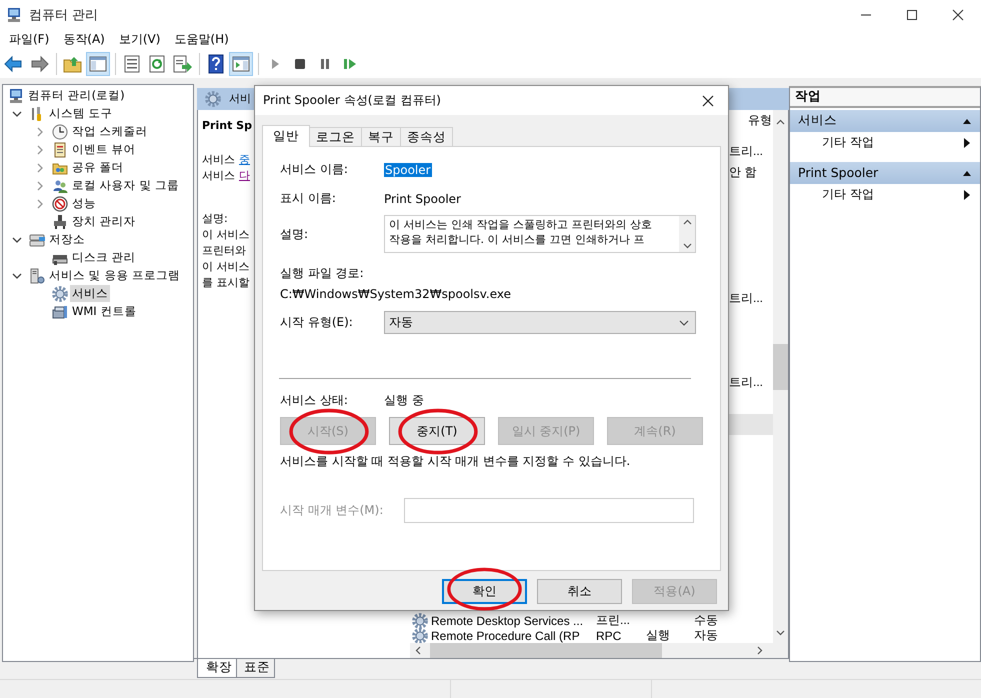  What do you see at coordinates (885, 98) in the screenshot?
I see `actions-header: 작업` at bounding box center [885, 98].